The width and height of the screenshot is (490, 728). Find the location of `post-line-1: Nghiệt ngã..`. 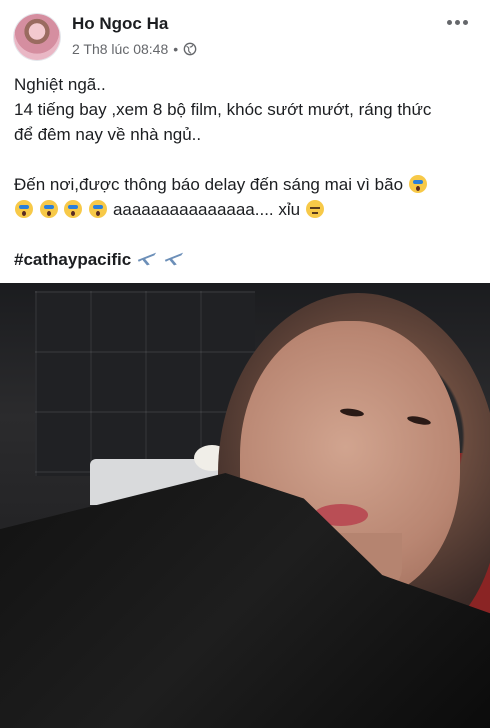

post-line-1: Nghiệt ngã.. is located at coordinates (60, 84).